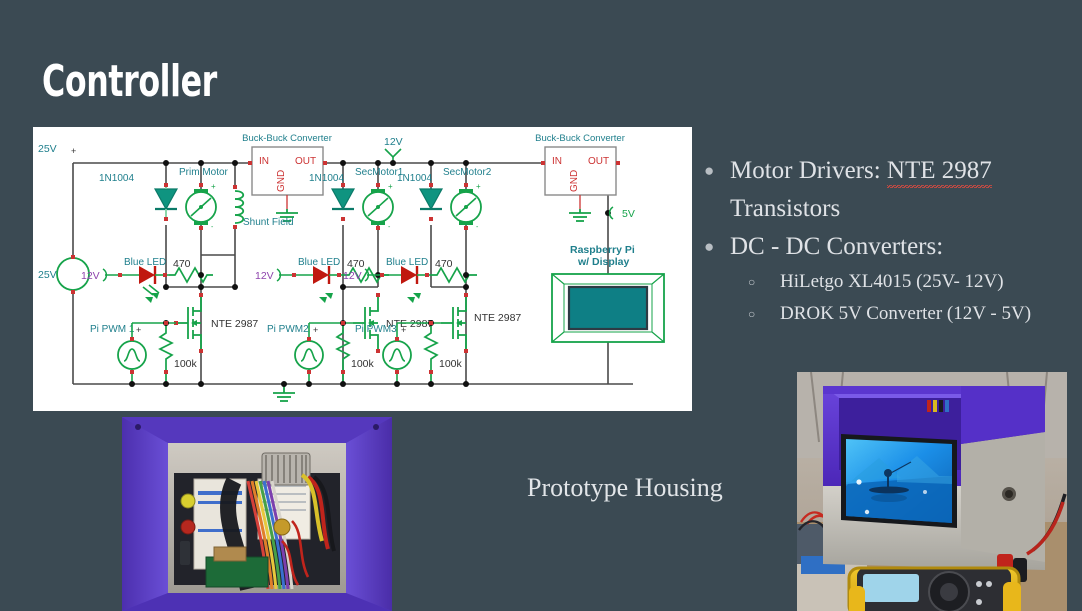 The width and height of the screenshot is (1082, 611). I want to click on photo-assembled-enclosure, so click(932, 491).